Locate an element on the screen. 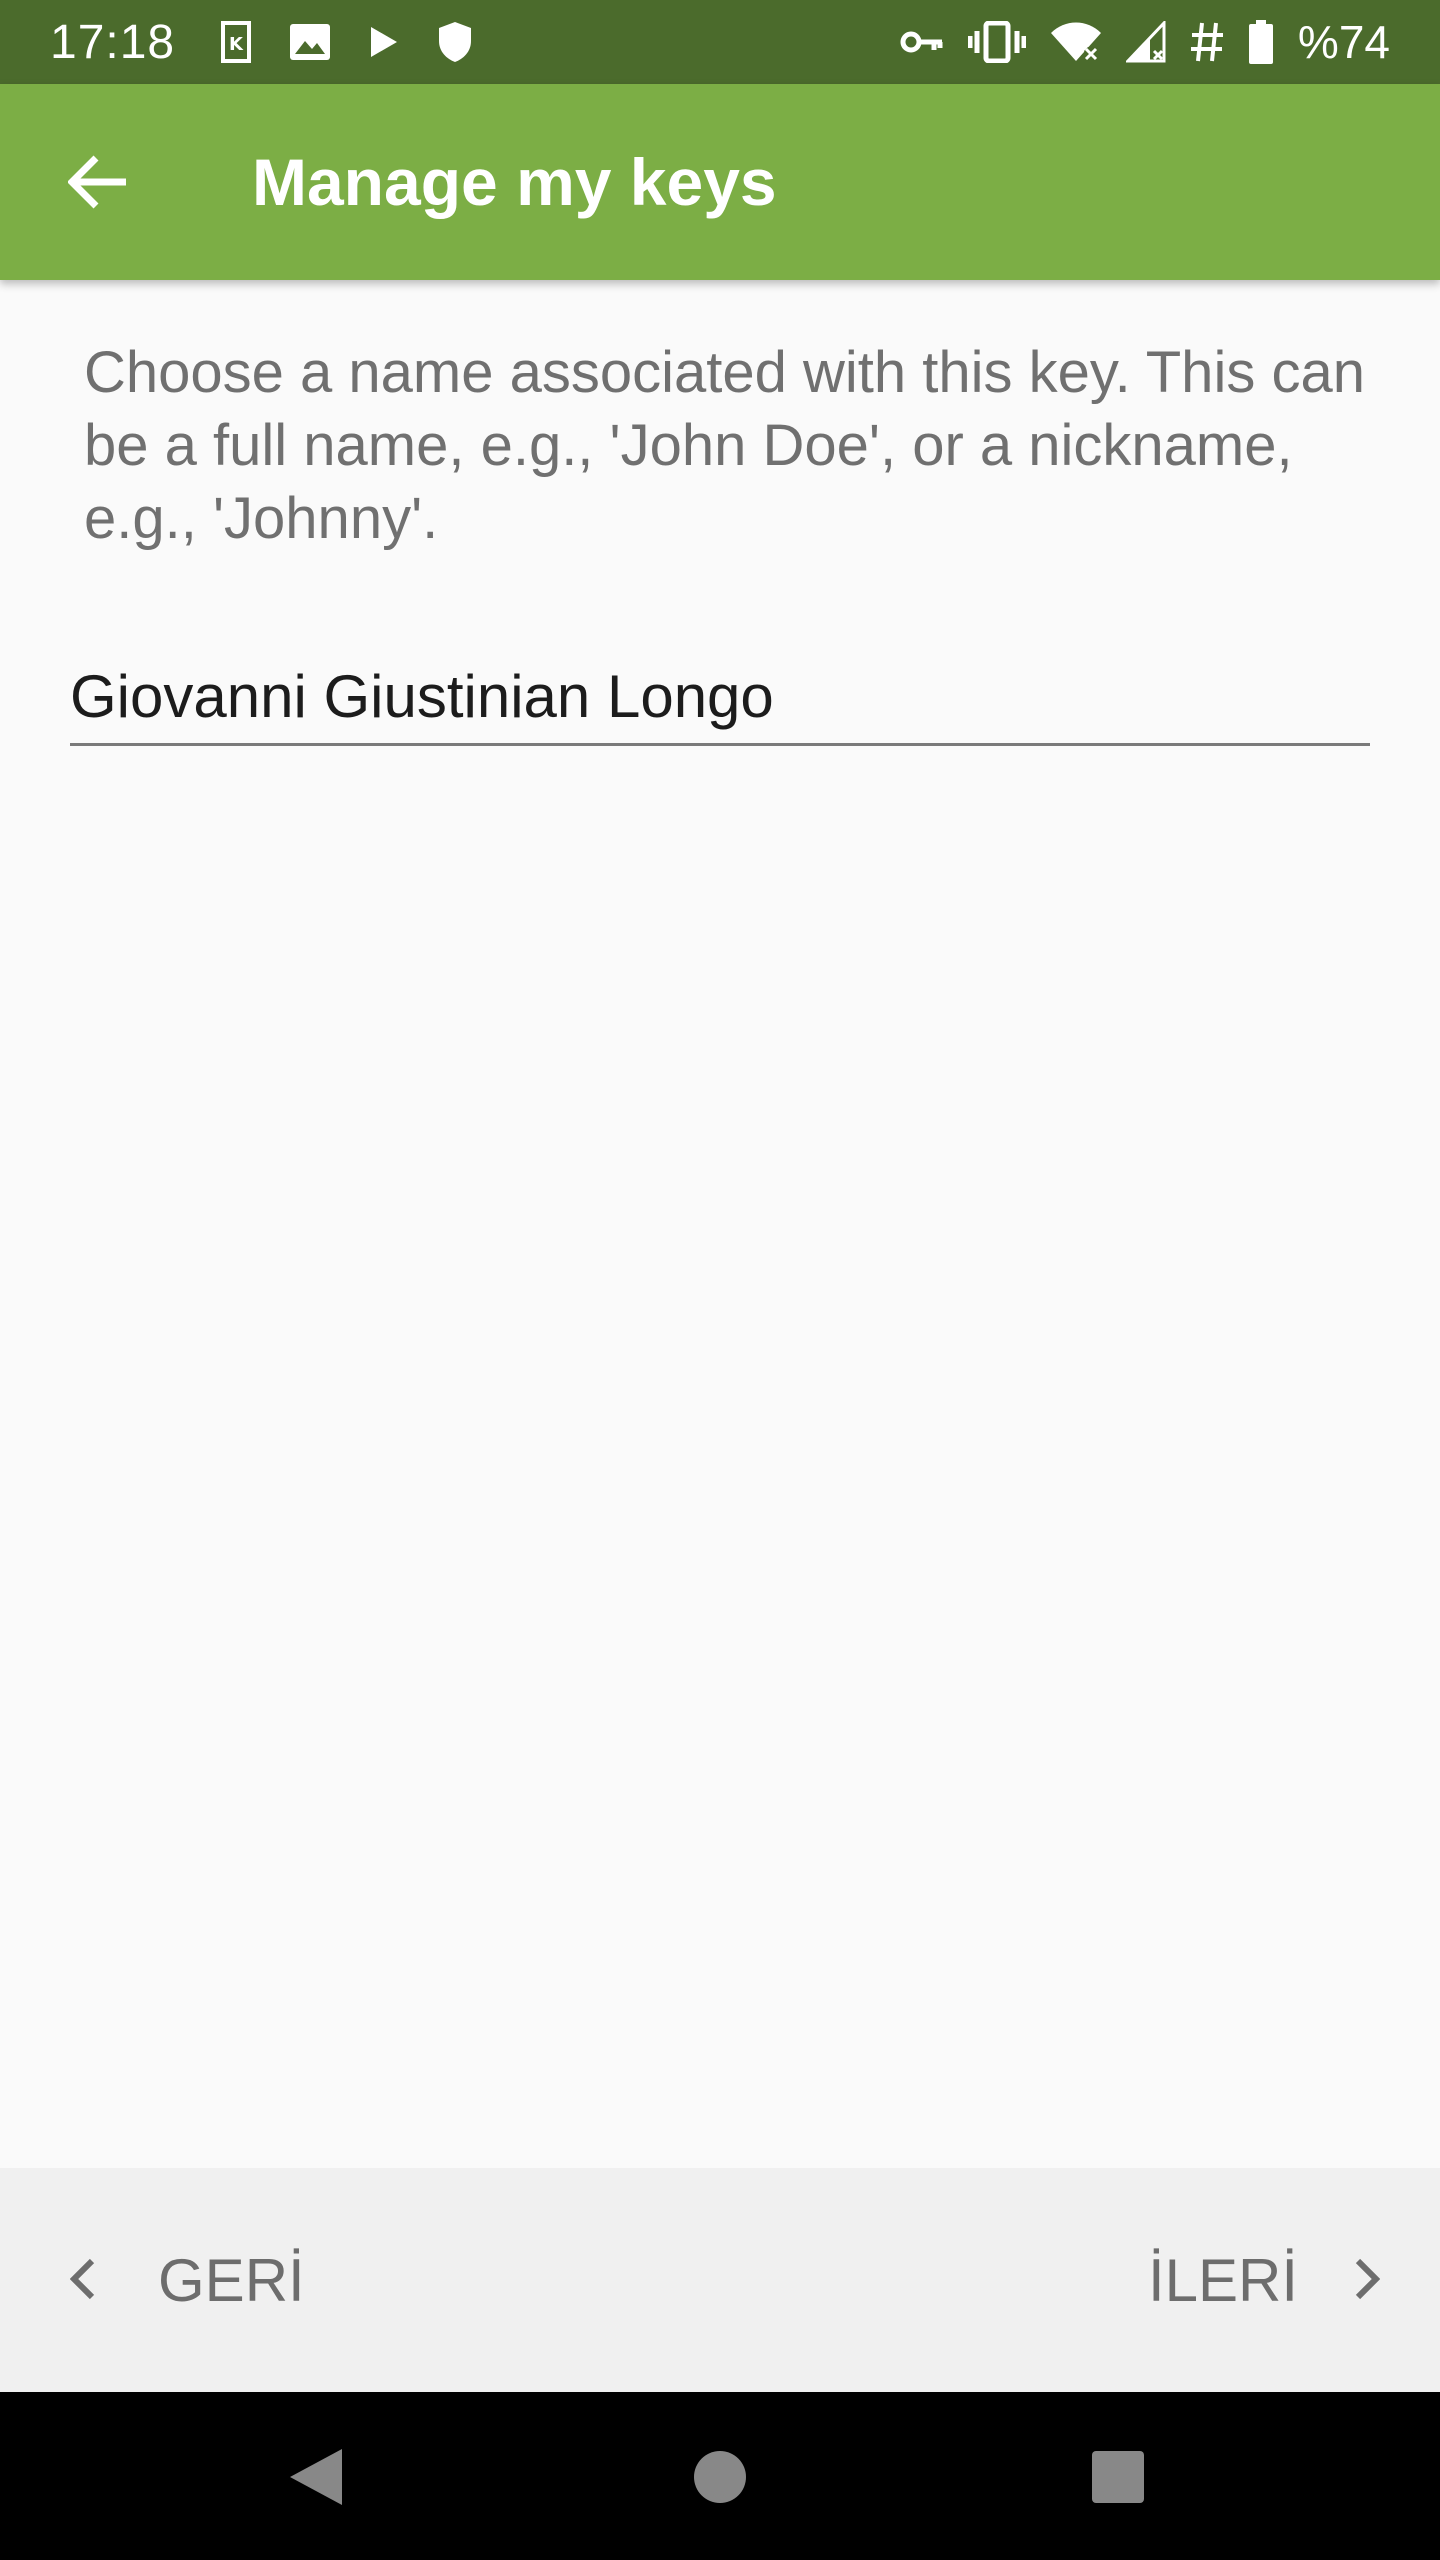 The width and height of the screenshot is (1440, 2560). circle-home-icon is located at coordinates (720, 2477).